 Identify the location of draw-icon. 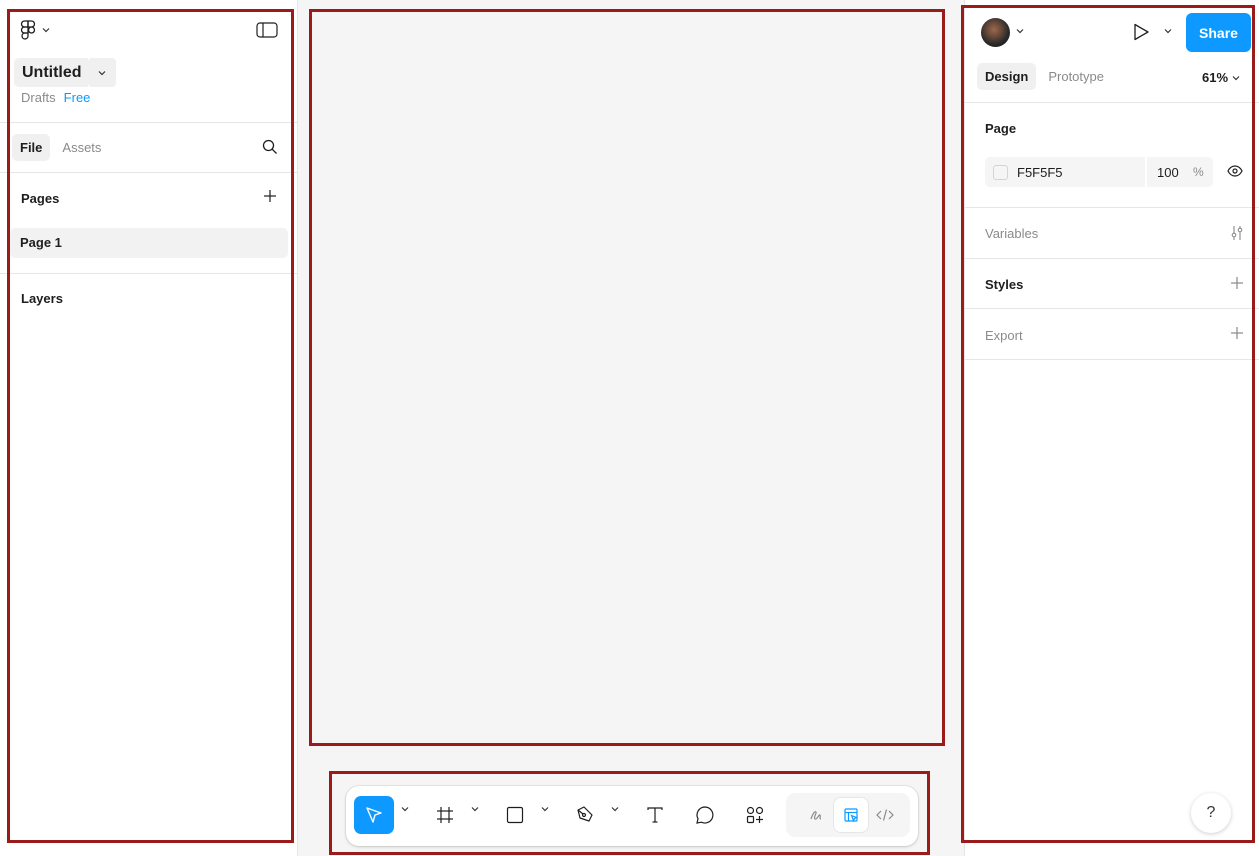
(817, 815).